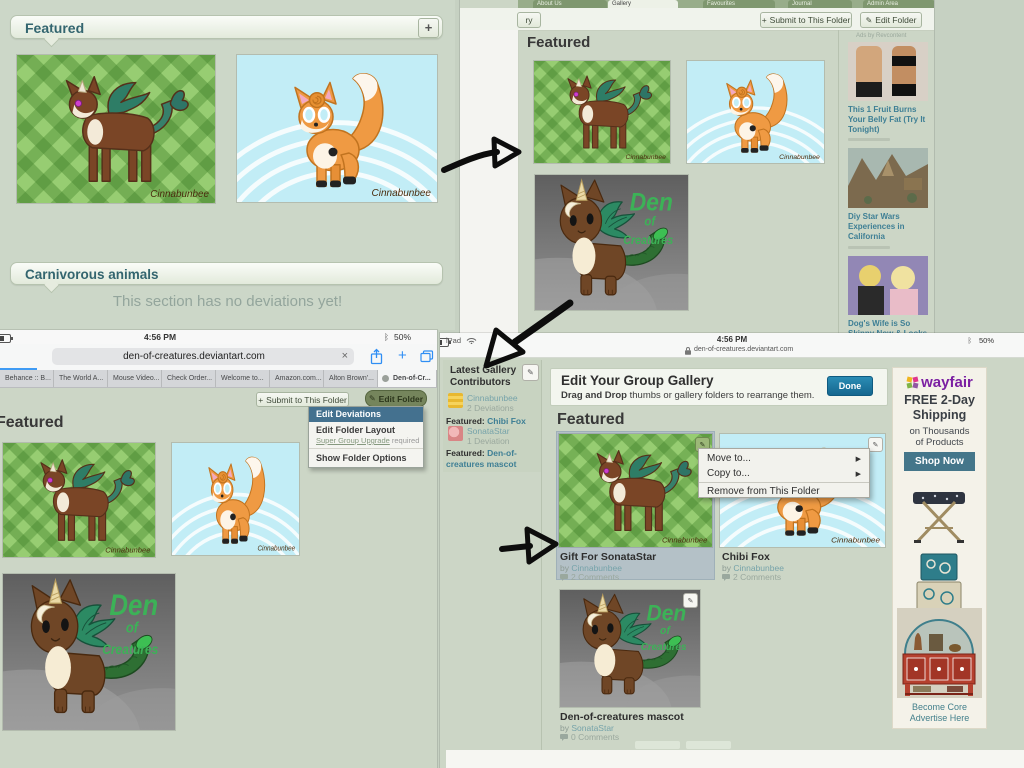  What do you see at coordinates (888, 285) in the screenshot?
I see `ad-image-couple` at bounding box center [888, 285].